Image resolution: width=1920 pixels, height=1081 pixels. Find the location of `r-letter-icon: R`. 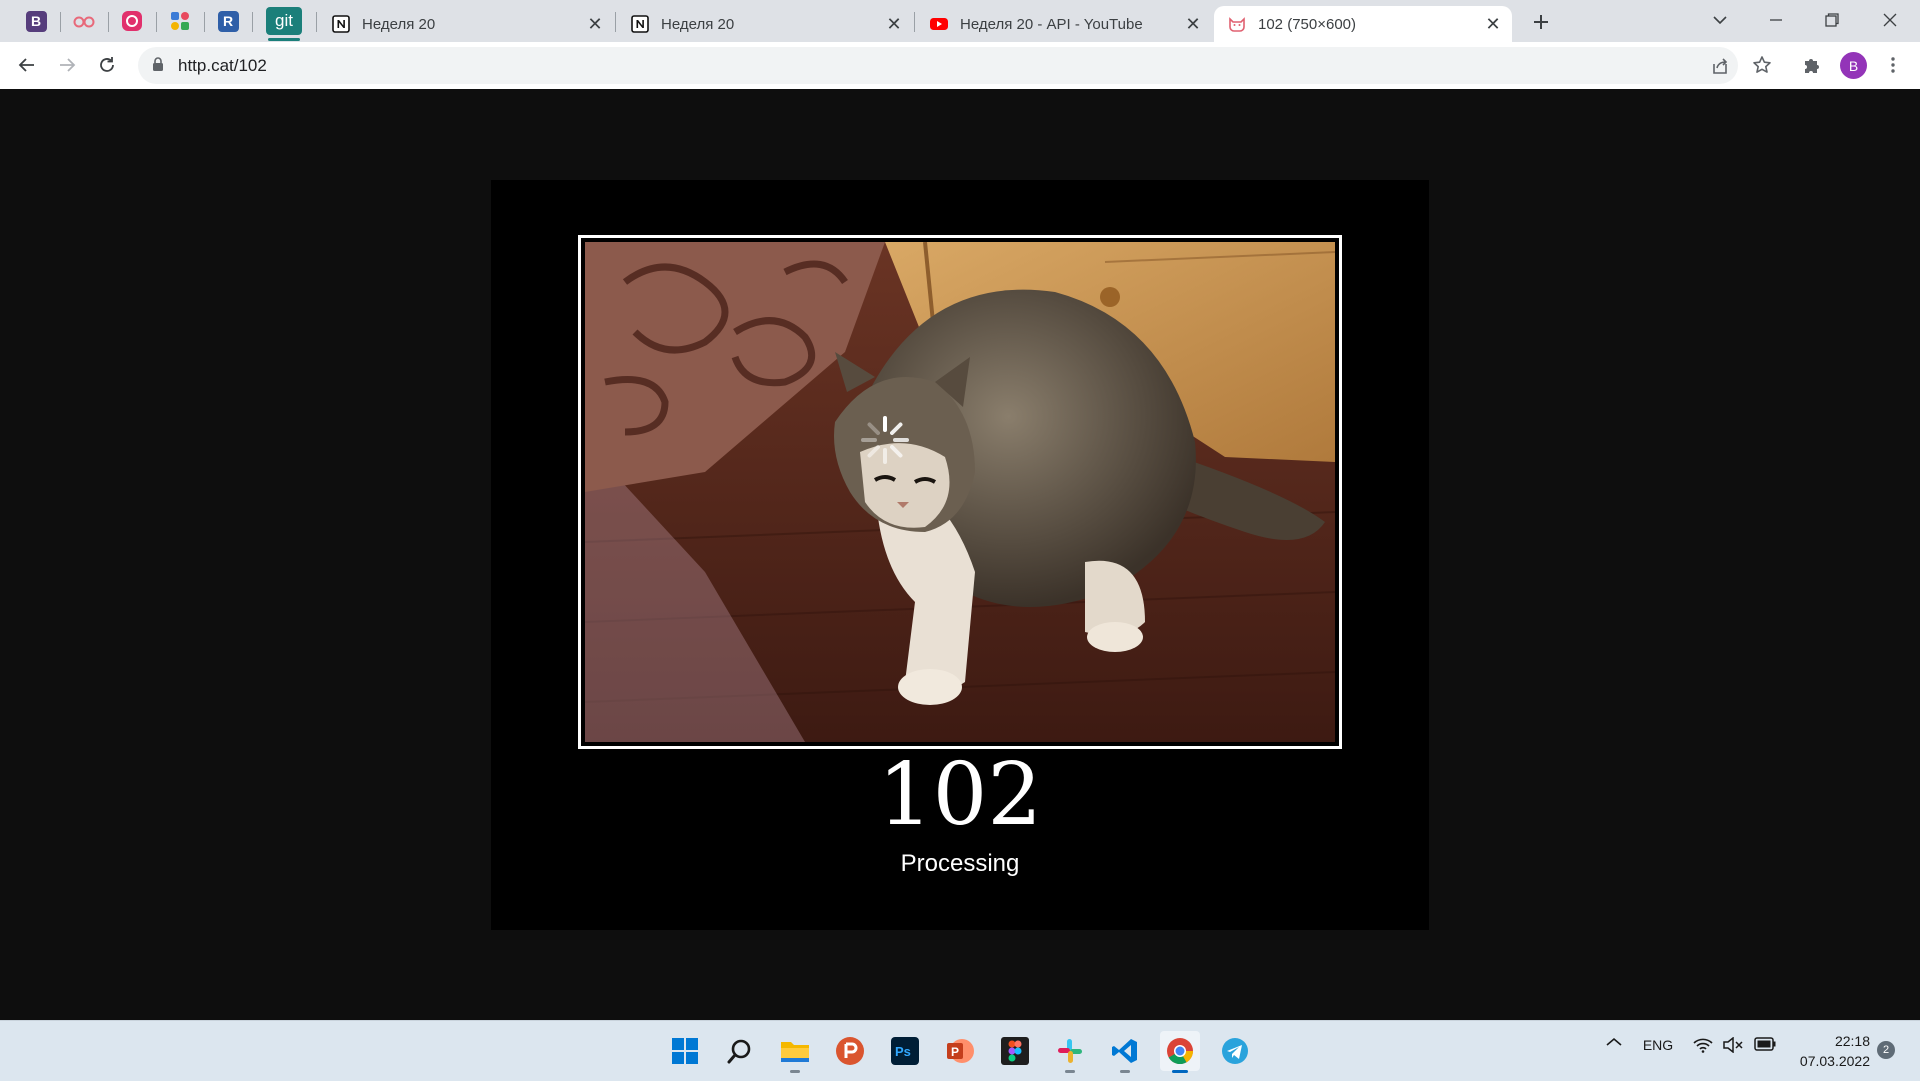

r-letter-icon: R is located at coordinates (228, 21).